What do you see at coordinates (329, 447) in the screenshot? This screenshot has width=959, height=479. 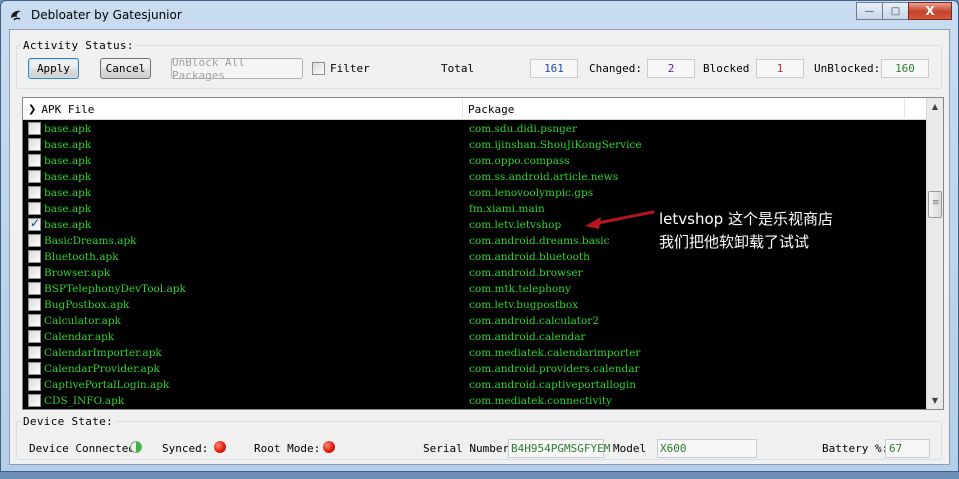 I see `root-mode-indicator` at bounding box center [329, 447].